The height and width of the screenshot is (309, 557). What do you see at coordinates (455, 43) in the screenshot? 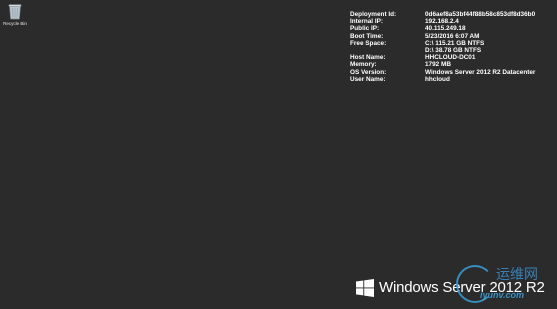
I see `info-value: C:\ 115.21 GB NTFS` at bounding box center [455, 43].